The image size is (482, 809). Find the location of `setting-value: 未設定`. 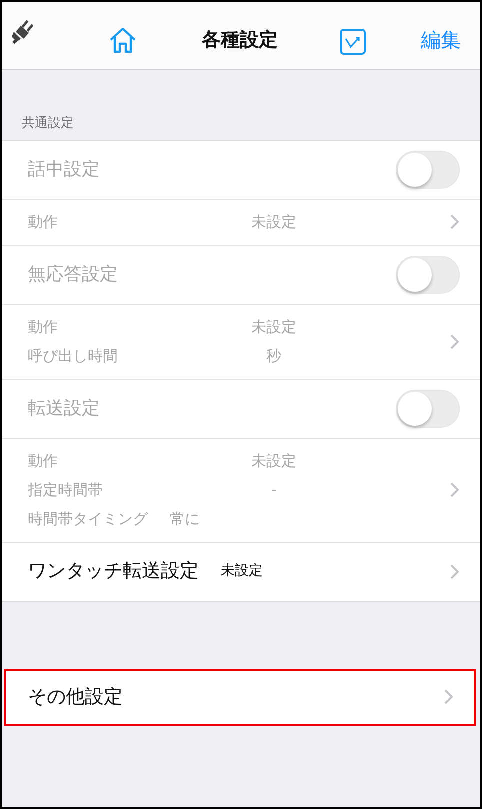

setting-value: 未設定 is located at coordinates (242, 571).